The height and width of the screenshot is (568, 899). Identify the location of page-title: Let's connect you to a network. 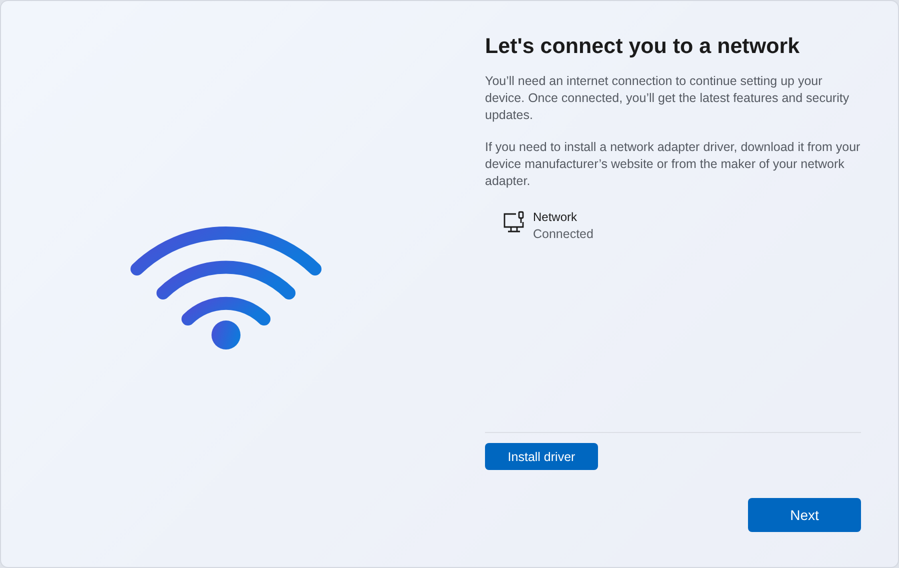
(643, 46).